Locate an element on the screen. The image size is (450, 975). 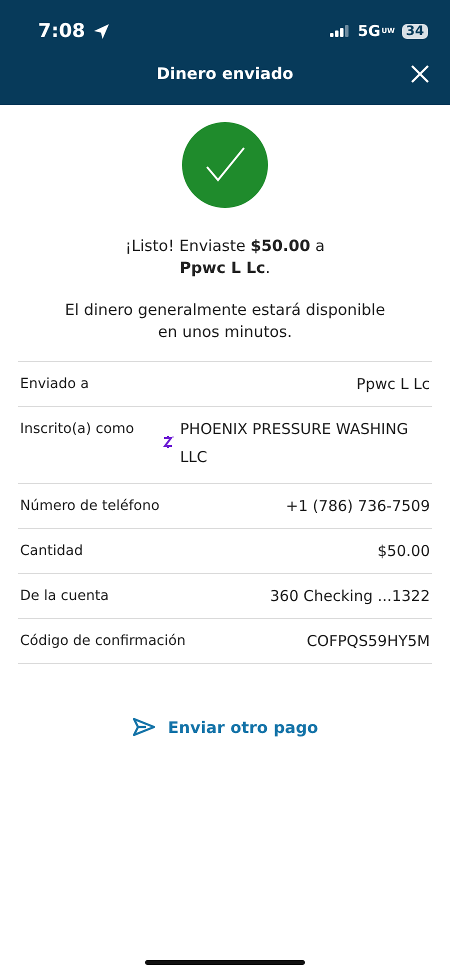
detail-value: +1 (786) 736-7509 is located at coordinates (358, 506).